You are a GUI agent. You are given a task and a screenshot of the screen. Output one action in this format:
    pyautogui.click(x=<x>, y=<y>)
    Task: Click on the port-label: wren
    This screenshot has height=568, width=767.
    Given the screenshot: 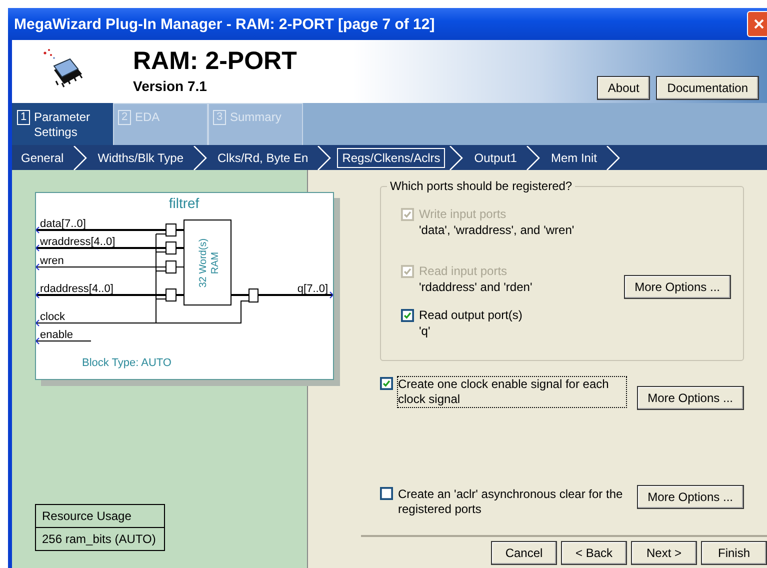 What is the action you would take?
    pyautogui.click(x=52, y=261)
    